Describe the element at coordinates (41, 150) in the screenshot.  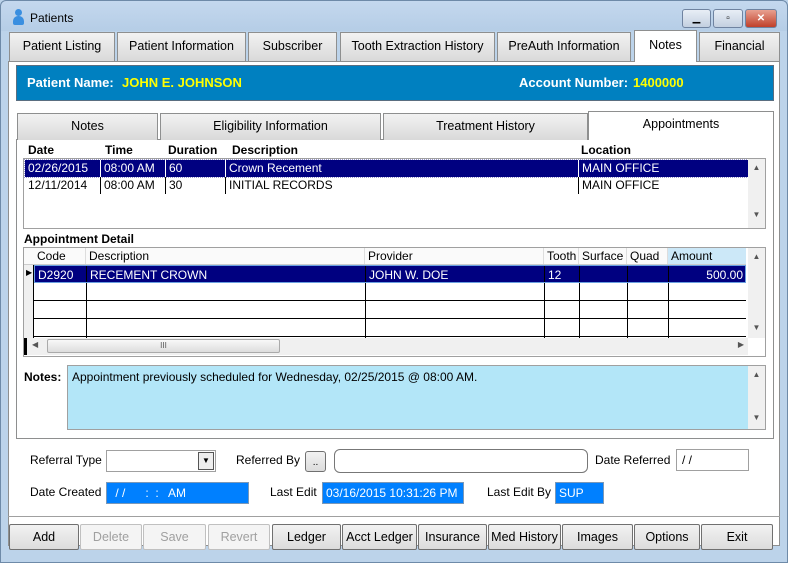
I see `col-date: Date` at that location.